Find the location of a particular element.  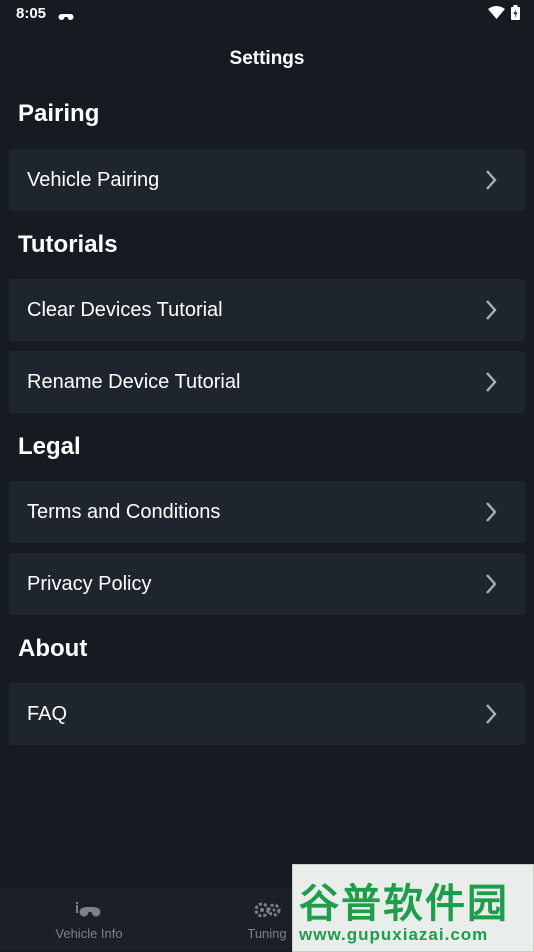

terms-and-conditions-row: Terms and Conditions is located at coordinates (267, 512).